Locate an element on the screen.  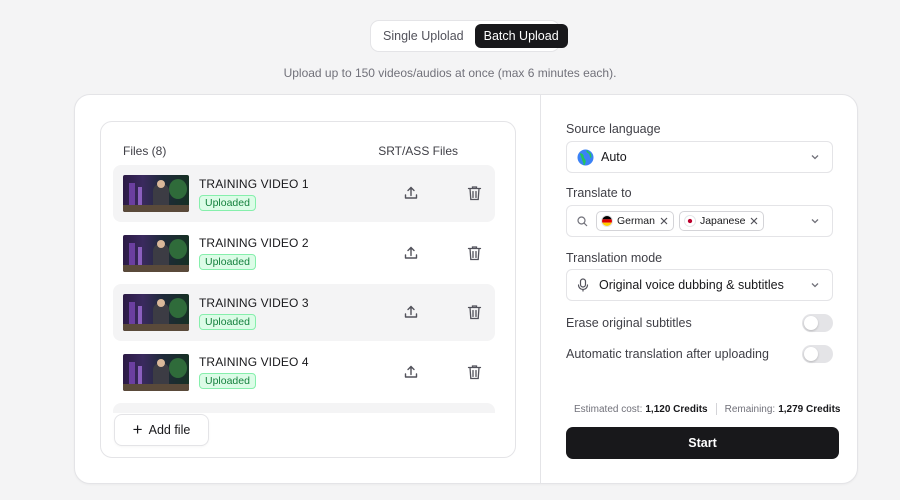
translation-mode-value: Original voice dubbing & subtitles is located at coordinates (691, 285).